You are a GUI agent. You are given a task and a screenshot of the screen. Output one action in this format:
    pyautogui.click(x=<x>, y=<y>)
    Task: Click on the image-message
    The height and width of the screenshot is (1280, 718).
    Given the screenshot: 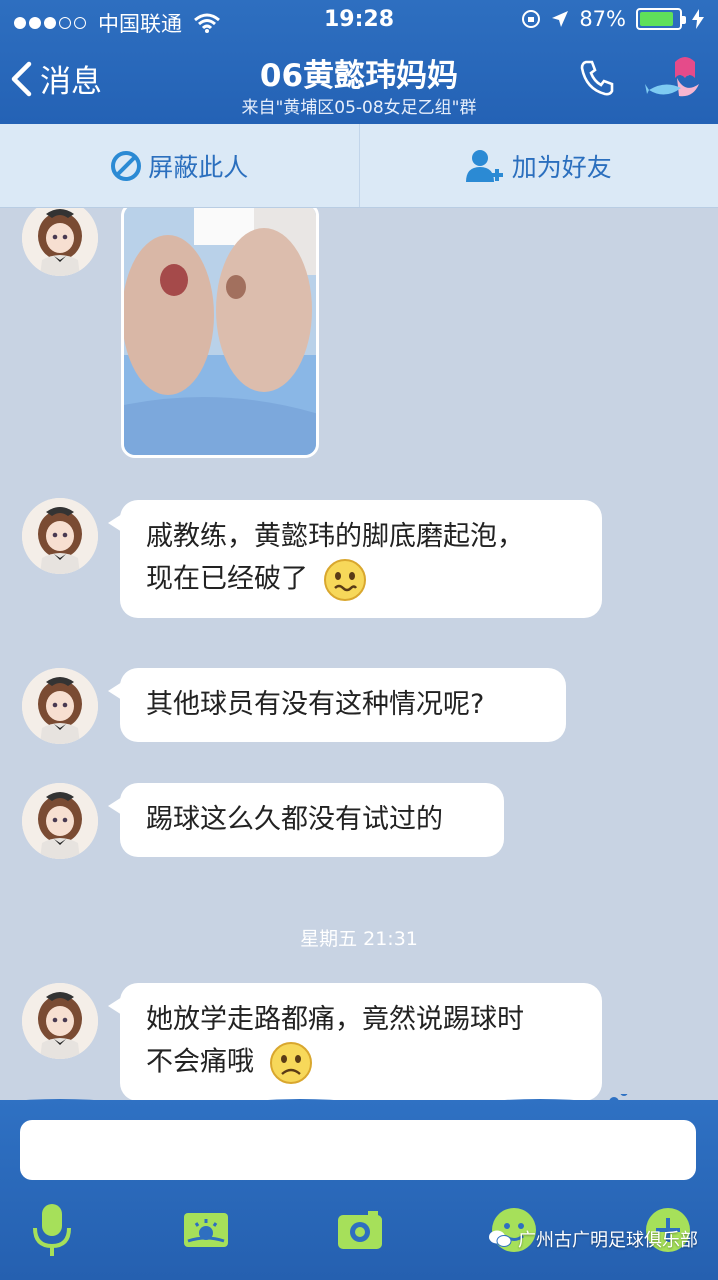 What is the action you would take?
    pyautogui.click(x=220, y=333)
    